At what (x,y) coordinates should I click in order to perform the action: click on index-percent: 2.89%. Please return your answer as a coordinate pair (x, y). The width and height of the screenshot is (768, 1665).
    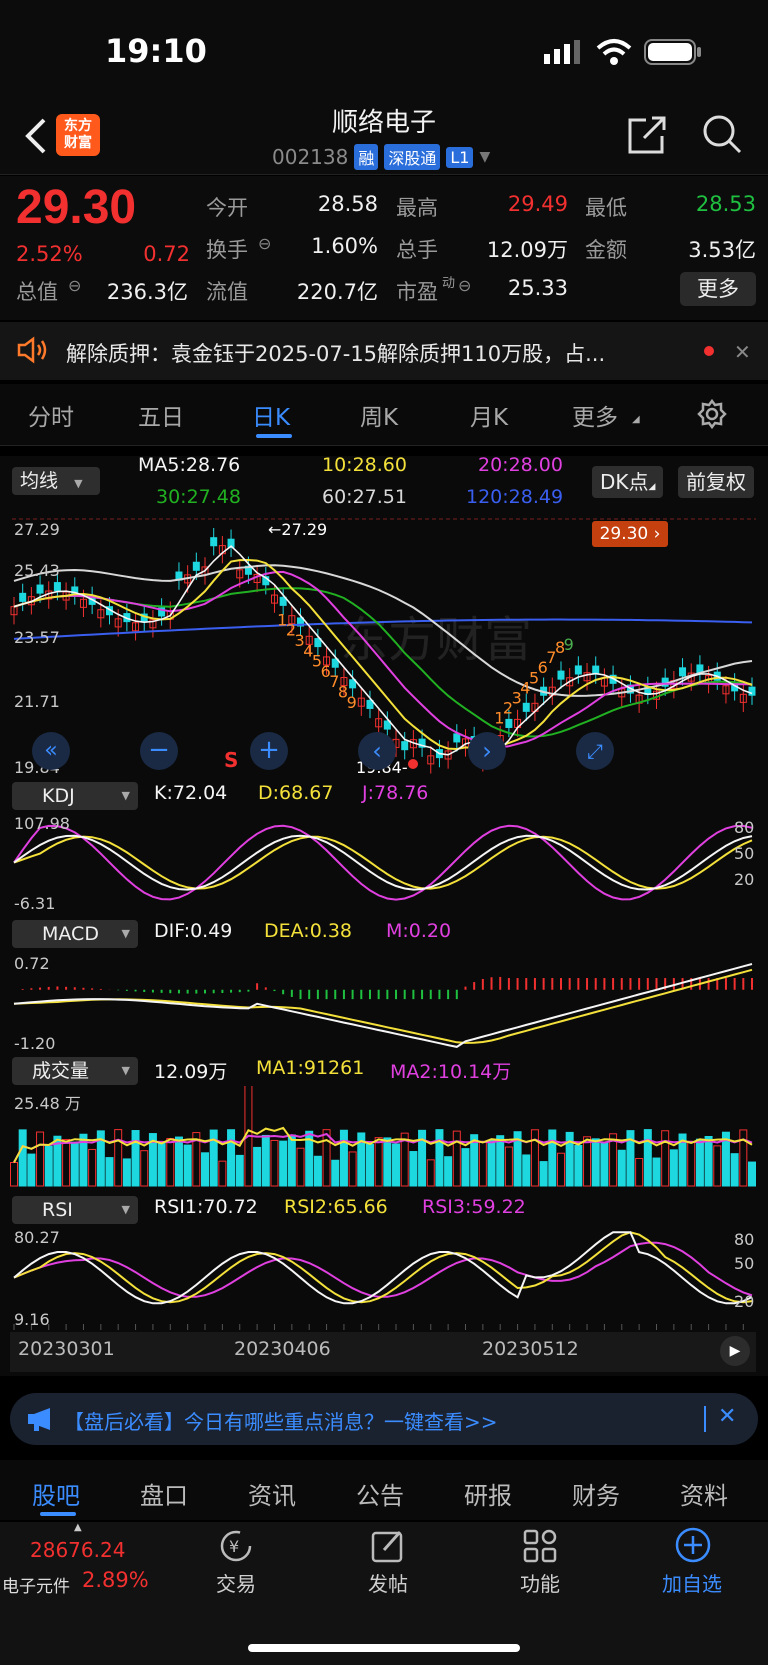
    Looking at the image, I should click on (115, 1580).